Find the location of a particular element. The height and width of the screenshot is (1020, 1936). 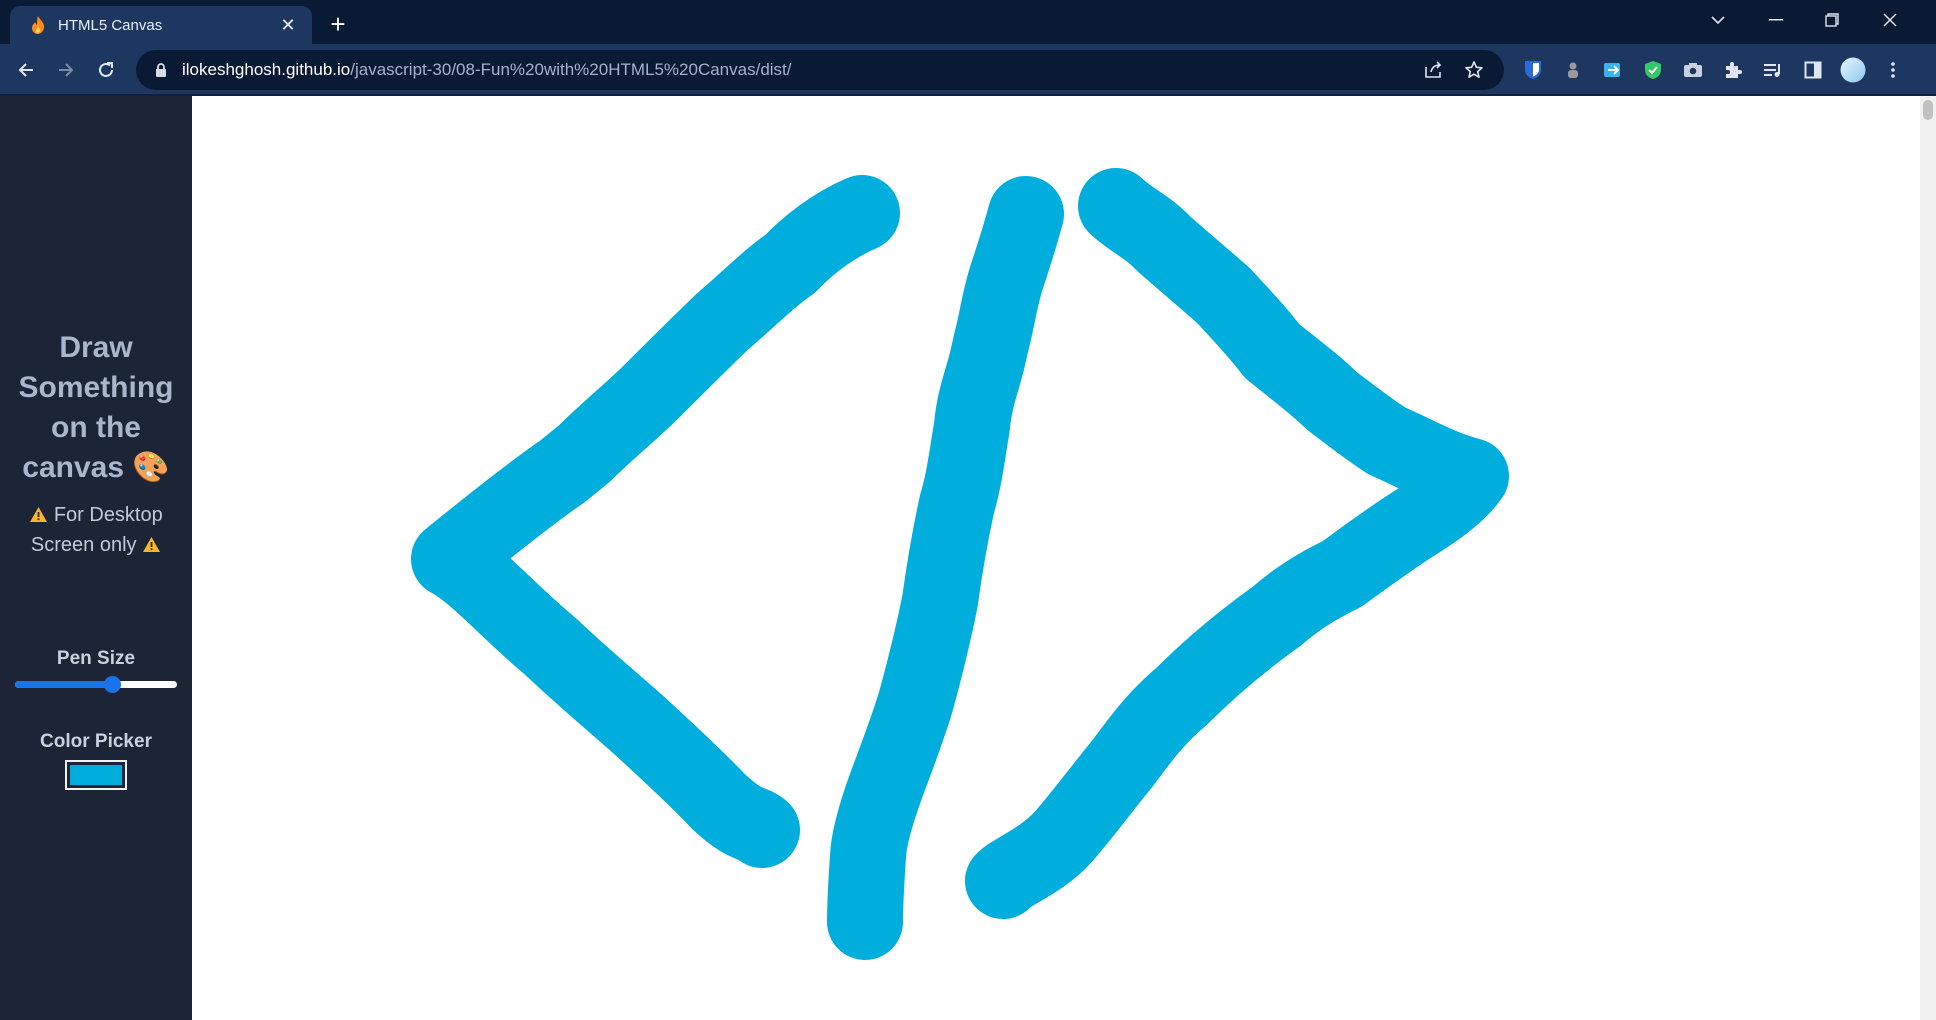

bookmark-star-icon is located at coordinates (1474, 70).